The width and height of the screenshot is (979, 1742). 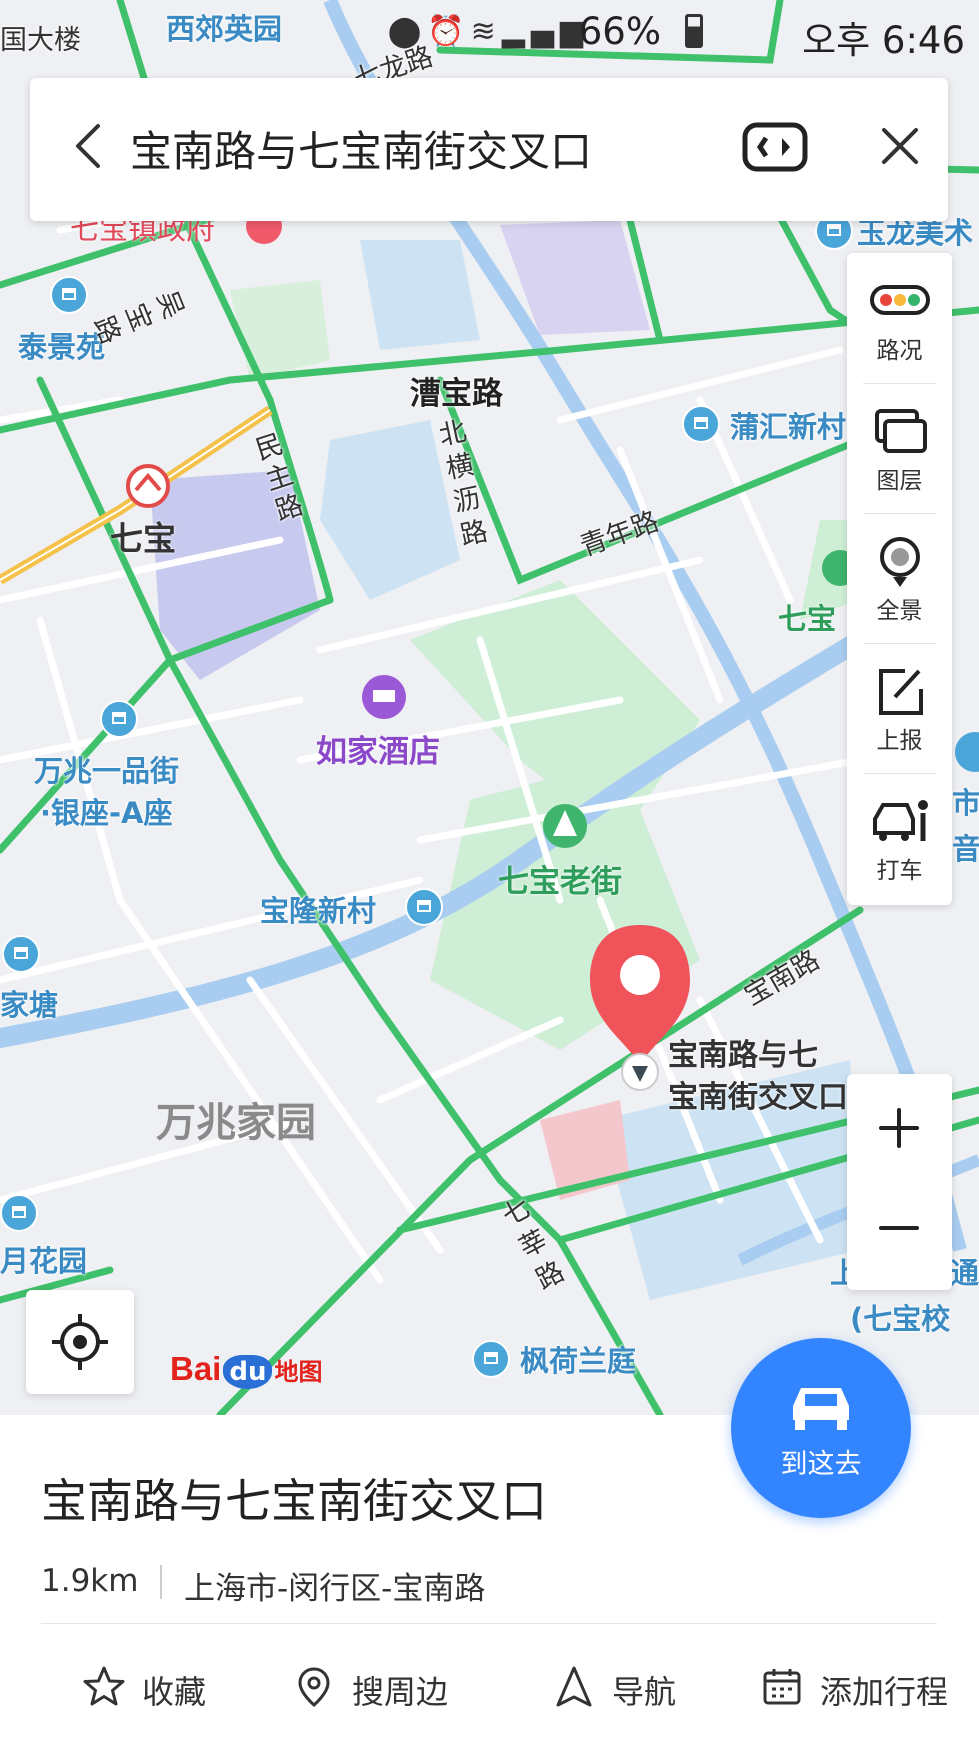 What do you see at coordinates (574, 1686) in the screenshot?
I see `navigation-arrow-icon` at bounding box center [574, 1686].